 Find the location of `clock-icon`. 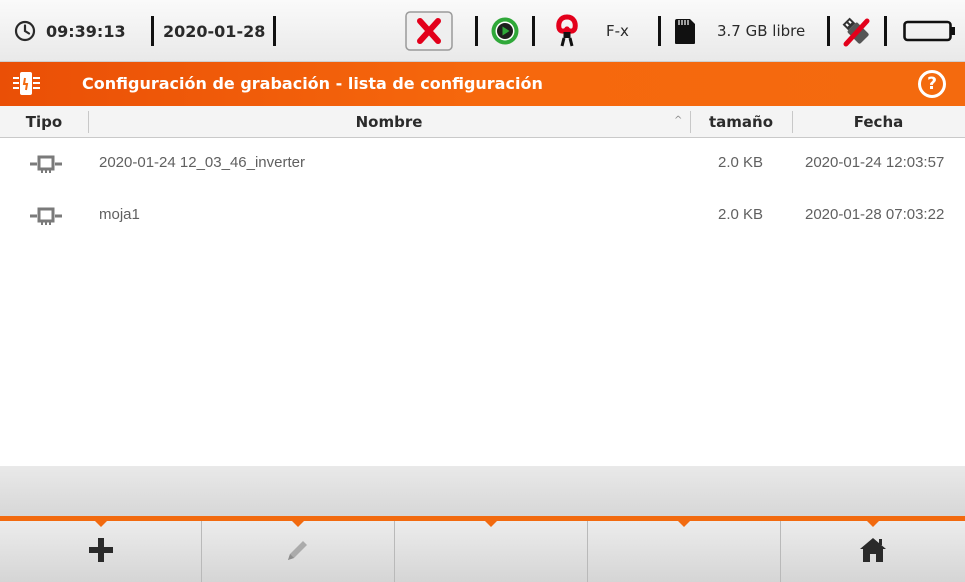

clock-icon is located at coordinates (25, 31).